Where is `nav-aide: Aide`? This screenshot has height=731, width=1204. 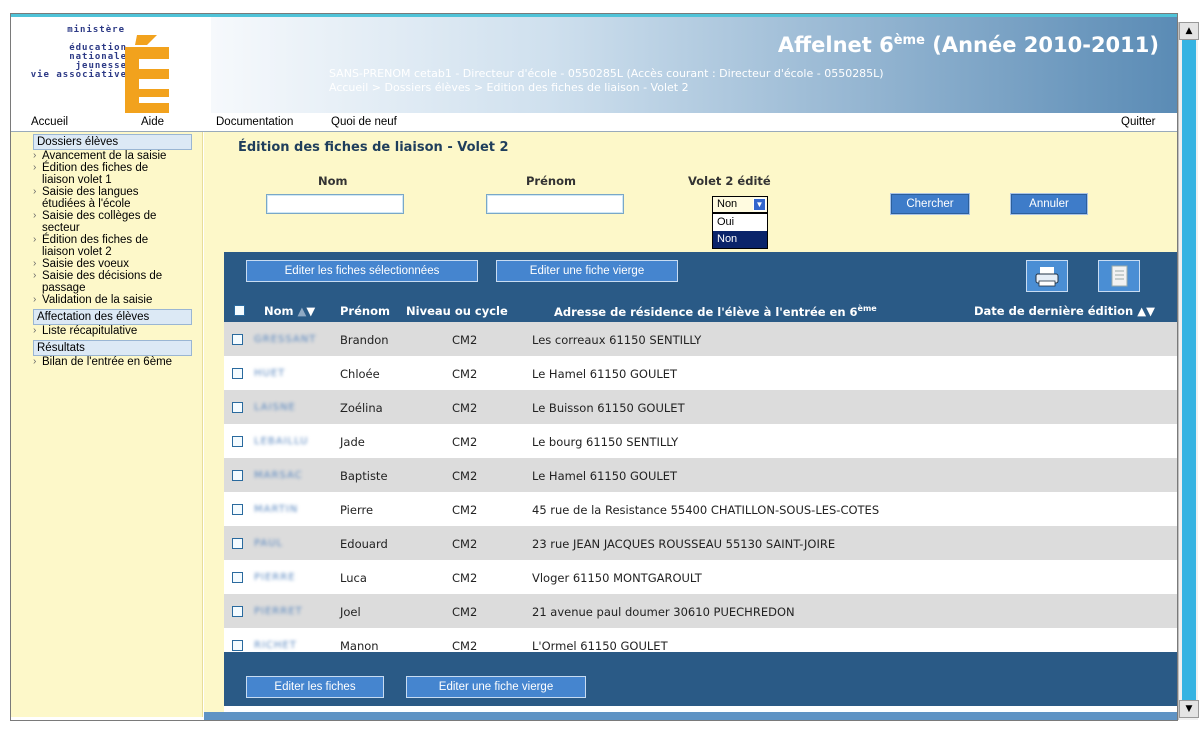
nav-aide: Aide is located at coordinates (152, 122).